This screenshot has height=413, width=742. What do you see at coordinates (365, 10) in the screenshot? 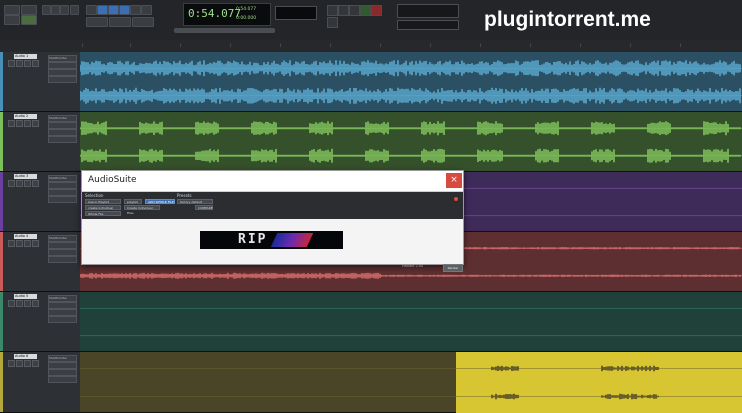
I see `play-button` at bounding box center [365, 10].